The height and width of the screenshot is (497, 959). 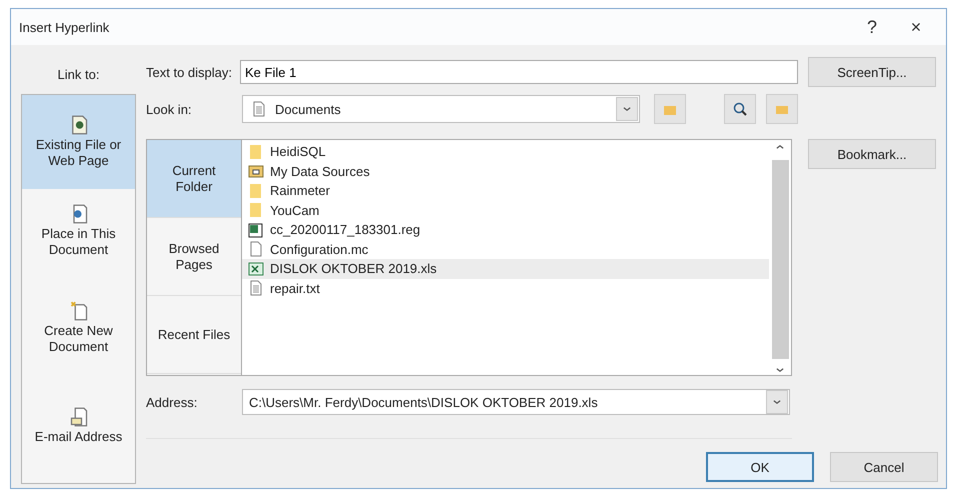 I want to click on link-type-item: Create New Document, so click(x=78, y=328).